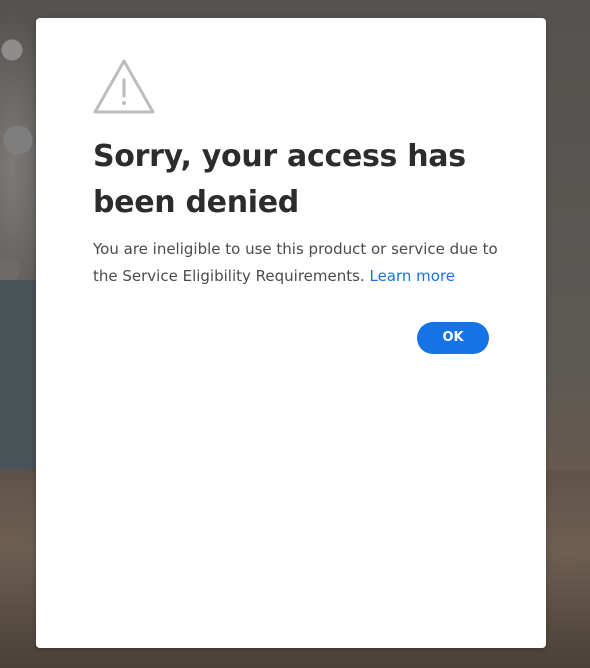 The width and height of the screenshot is (590, 668). I want to click on learn-more-link: Learn more, so click(412, 276).